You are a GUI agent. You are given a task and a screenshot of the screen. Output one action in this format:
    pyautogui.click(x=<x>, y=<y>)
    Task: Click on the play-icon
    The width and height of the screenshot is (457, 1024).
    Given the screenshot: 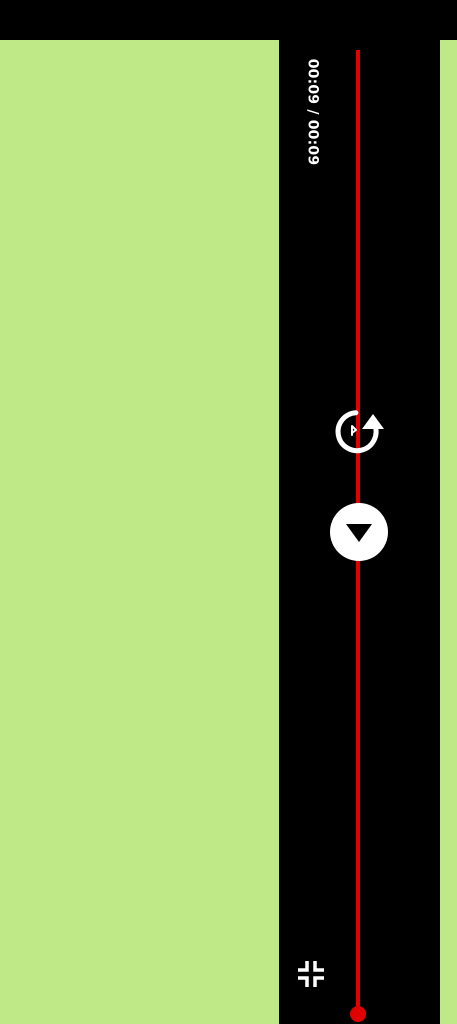 What is the action you would take?
    pyautogui.click(x=359, y=532)
    